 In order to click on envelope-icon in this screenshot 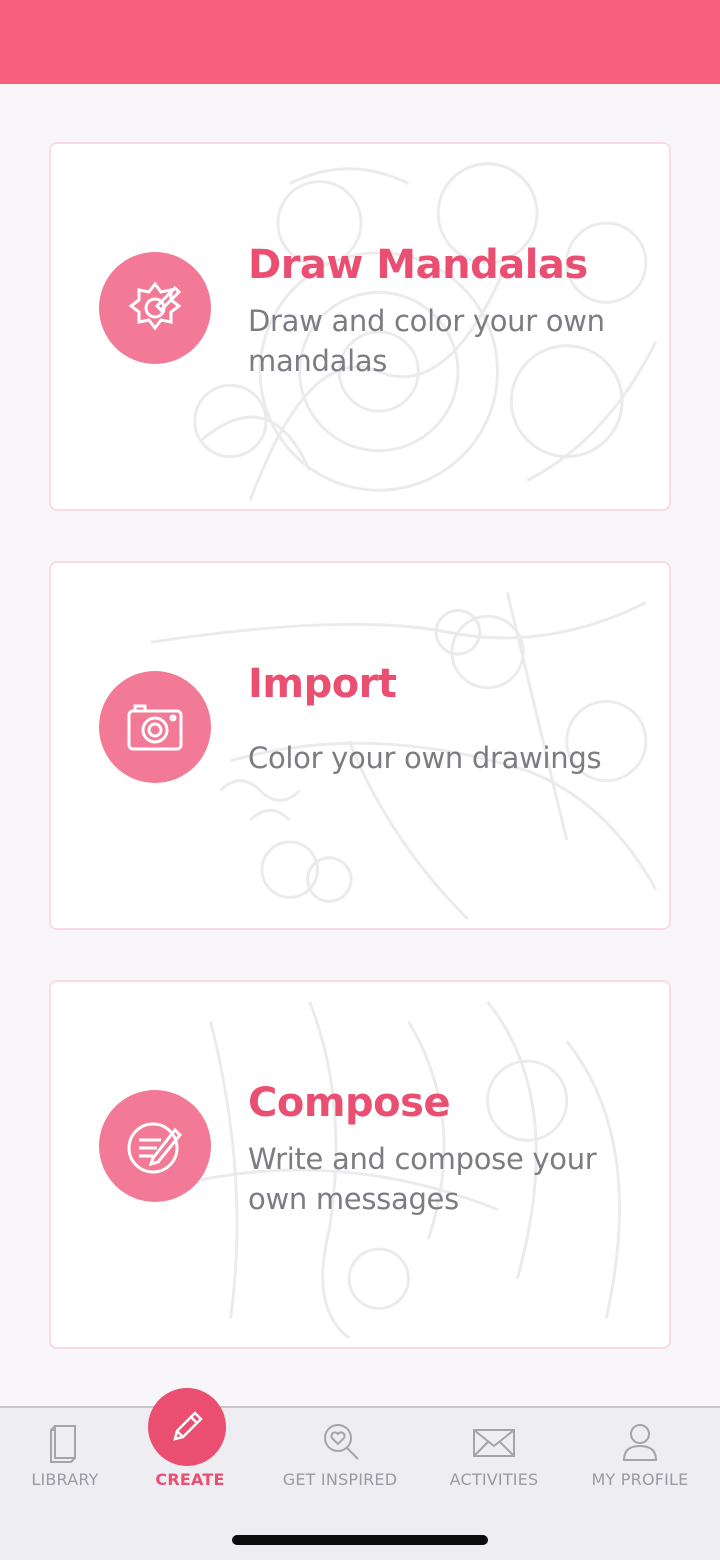, I will do `click(494, 1443)`.